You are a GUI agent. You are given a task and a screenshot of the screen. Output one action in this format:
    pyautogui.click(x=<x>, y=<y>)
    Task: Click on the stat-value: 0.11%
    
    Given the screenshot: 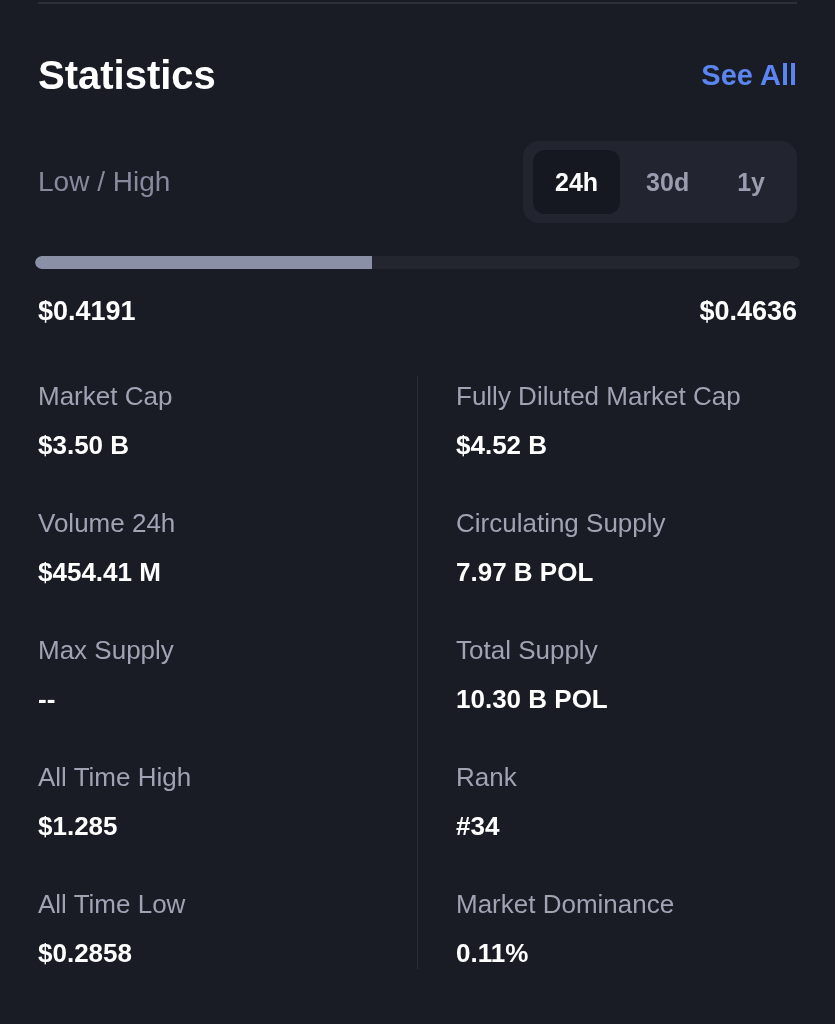 What is the action you would take?
    pyautogui.click(x=492, y=953)
    